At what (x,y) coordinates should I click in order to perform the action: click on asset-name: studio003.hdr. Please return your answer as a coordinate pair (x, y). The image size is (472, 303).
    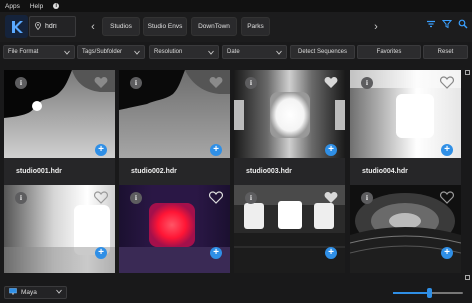
    Looking at the image, I should click on (289, 171).